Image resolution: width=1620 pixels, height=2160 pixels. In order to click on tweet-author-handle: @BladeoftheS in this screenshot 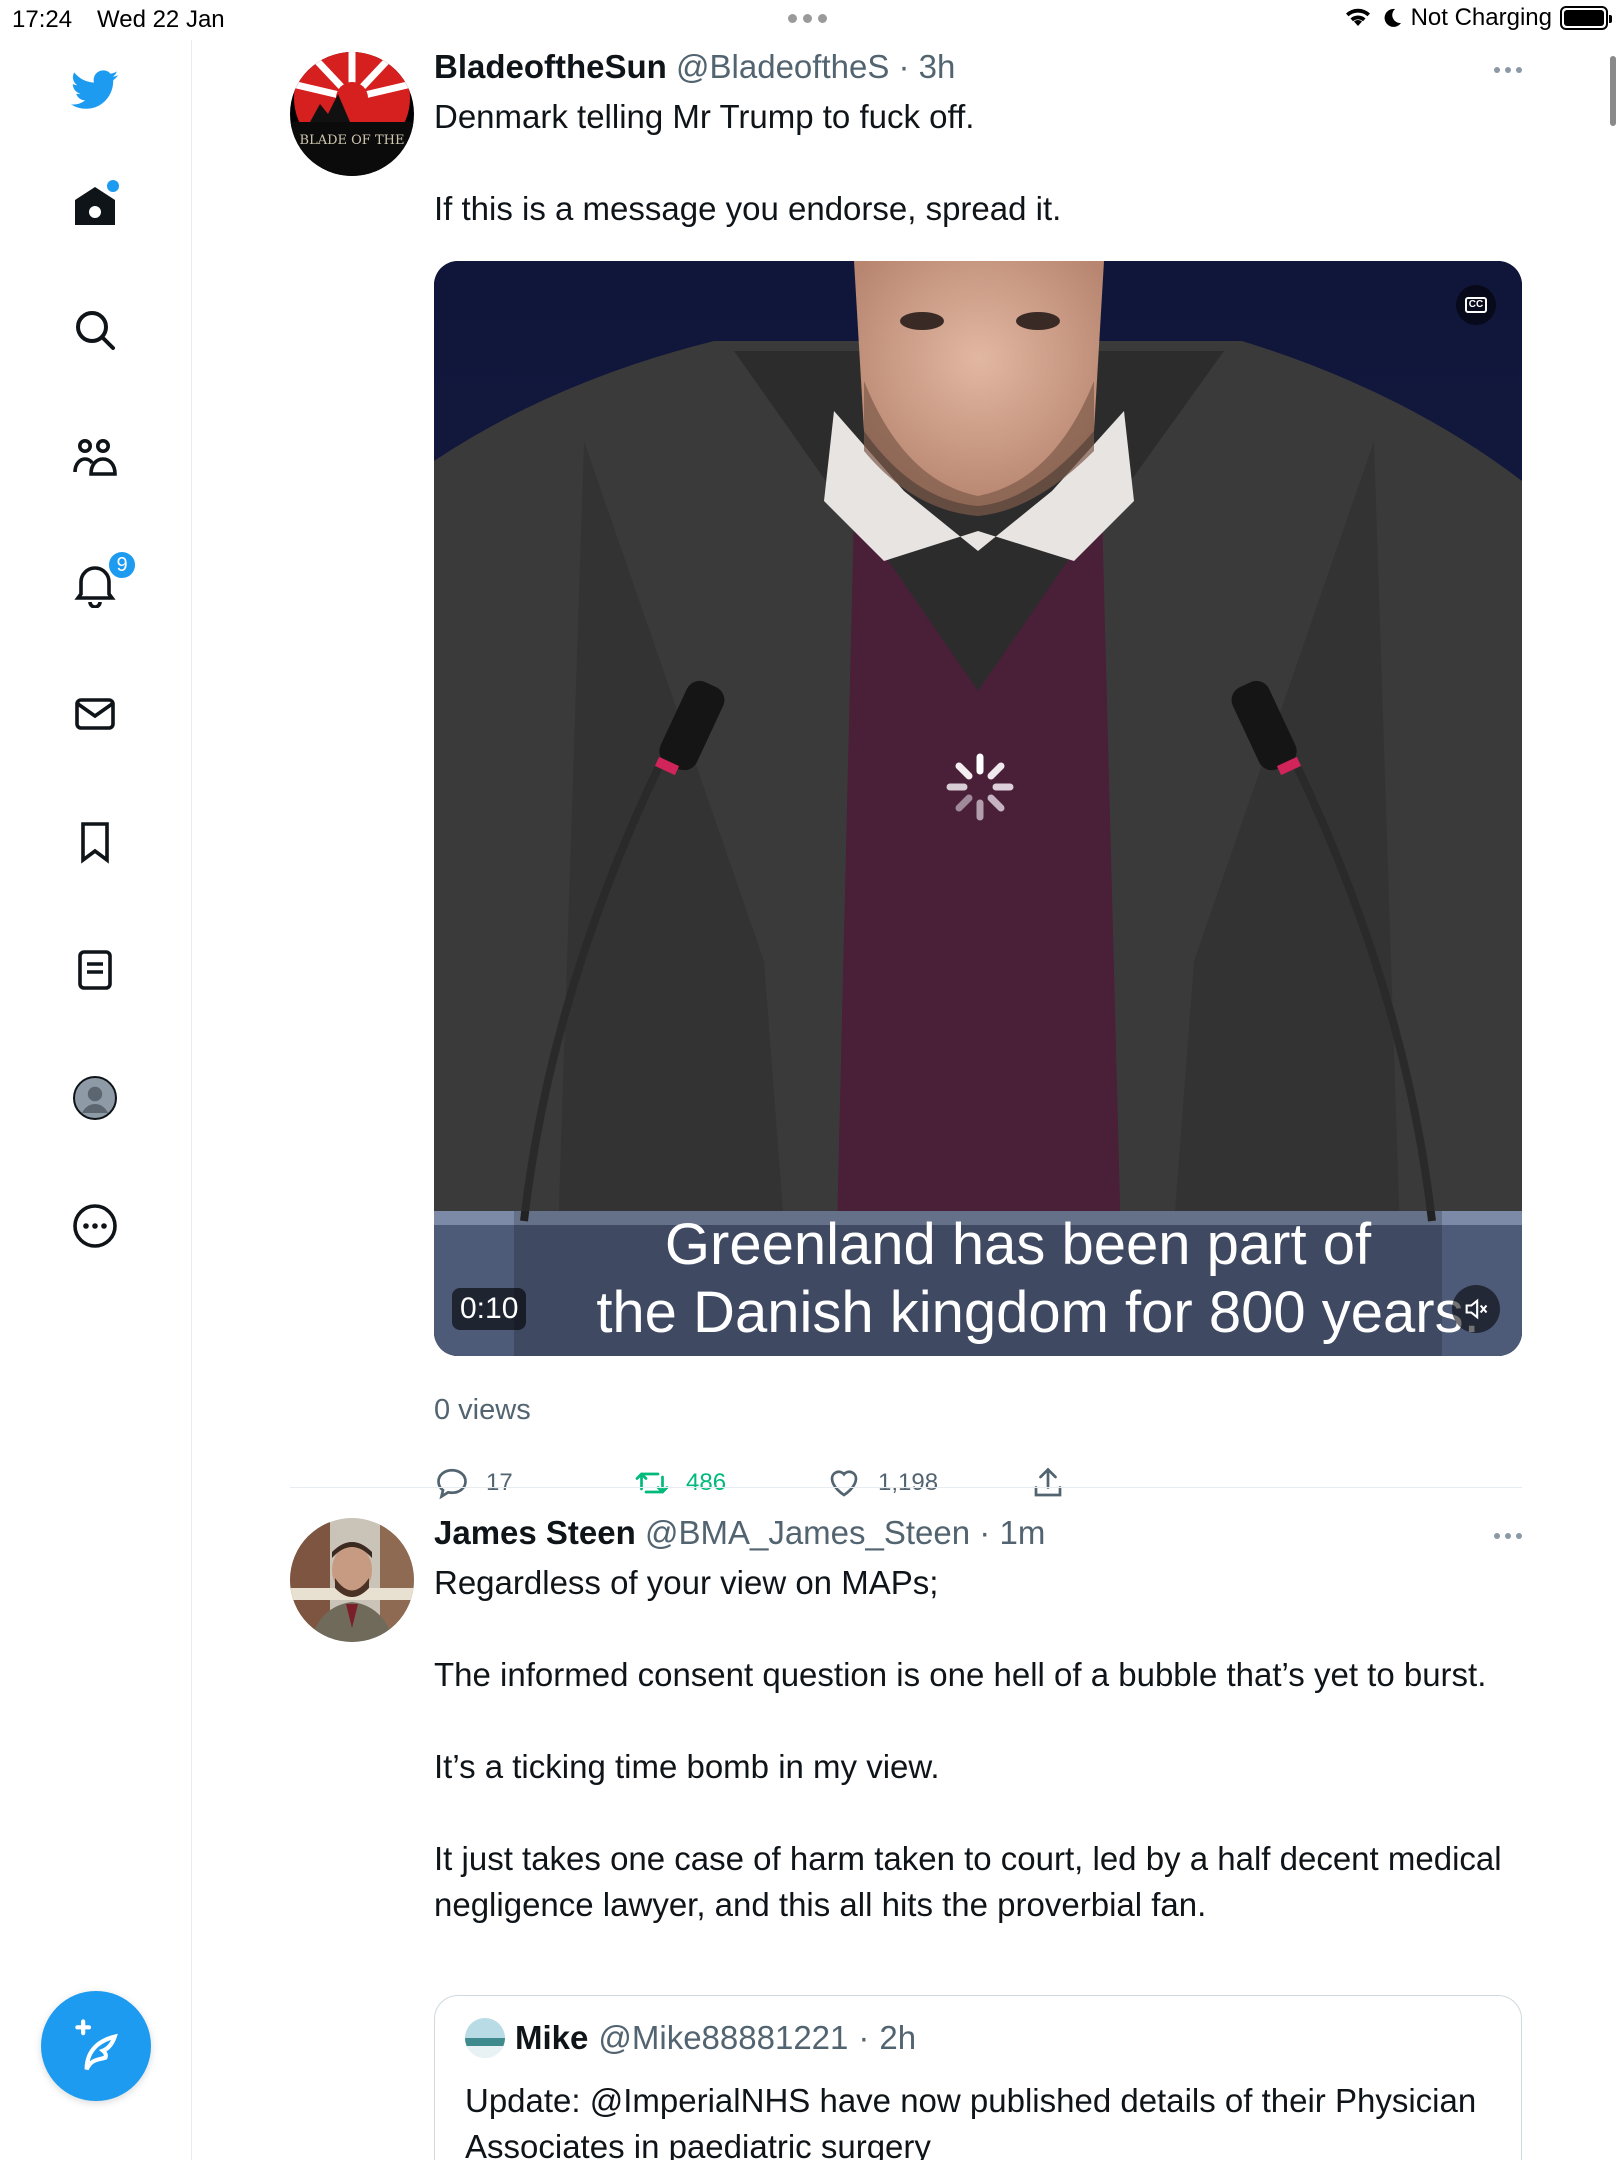, I will do `click(782, 66)`.